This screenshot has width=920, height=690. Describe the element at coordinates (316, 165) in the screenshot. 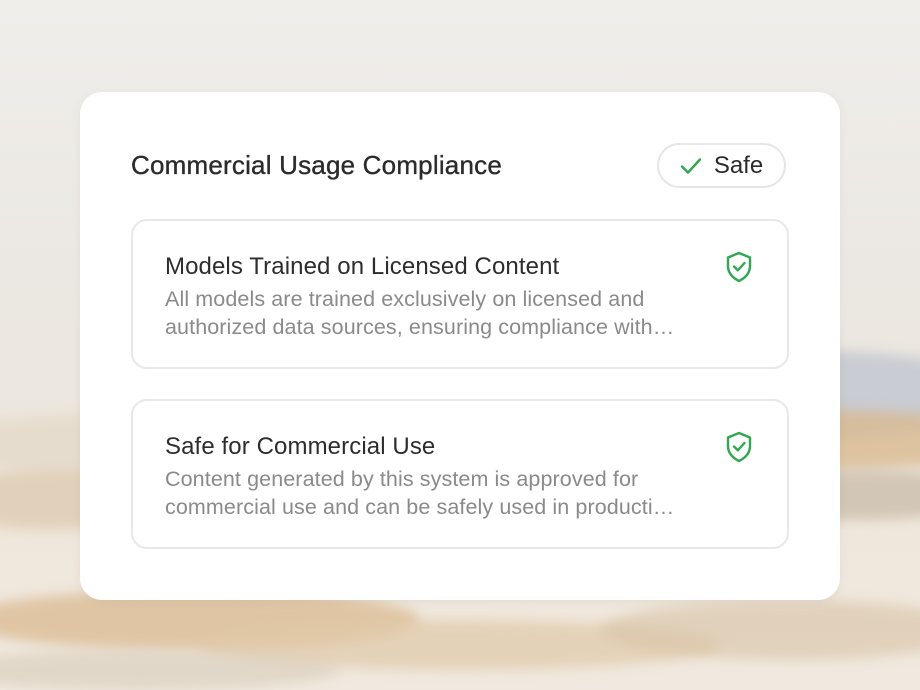

I see `card-title: Commercial Usage Compliance` at that location.